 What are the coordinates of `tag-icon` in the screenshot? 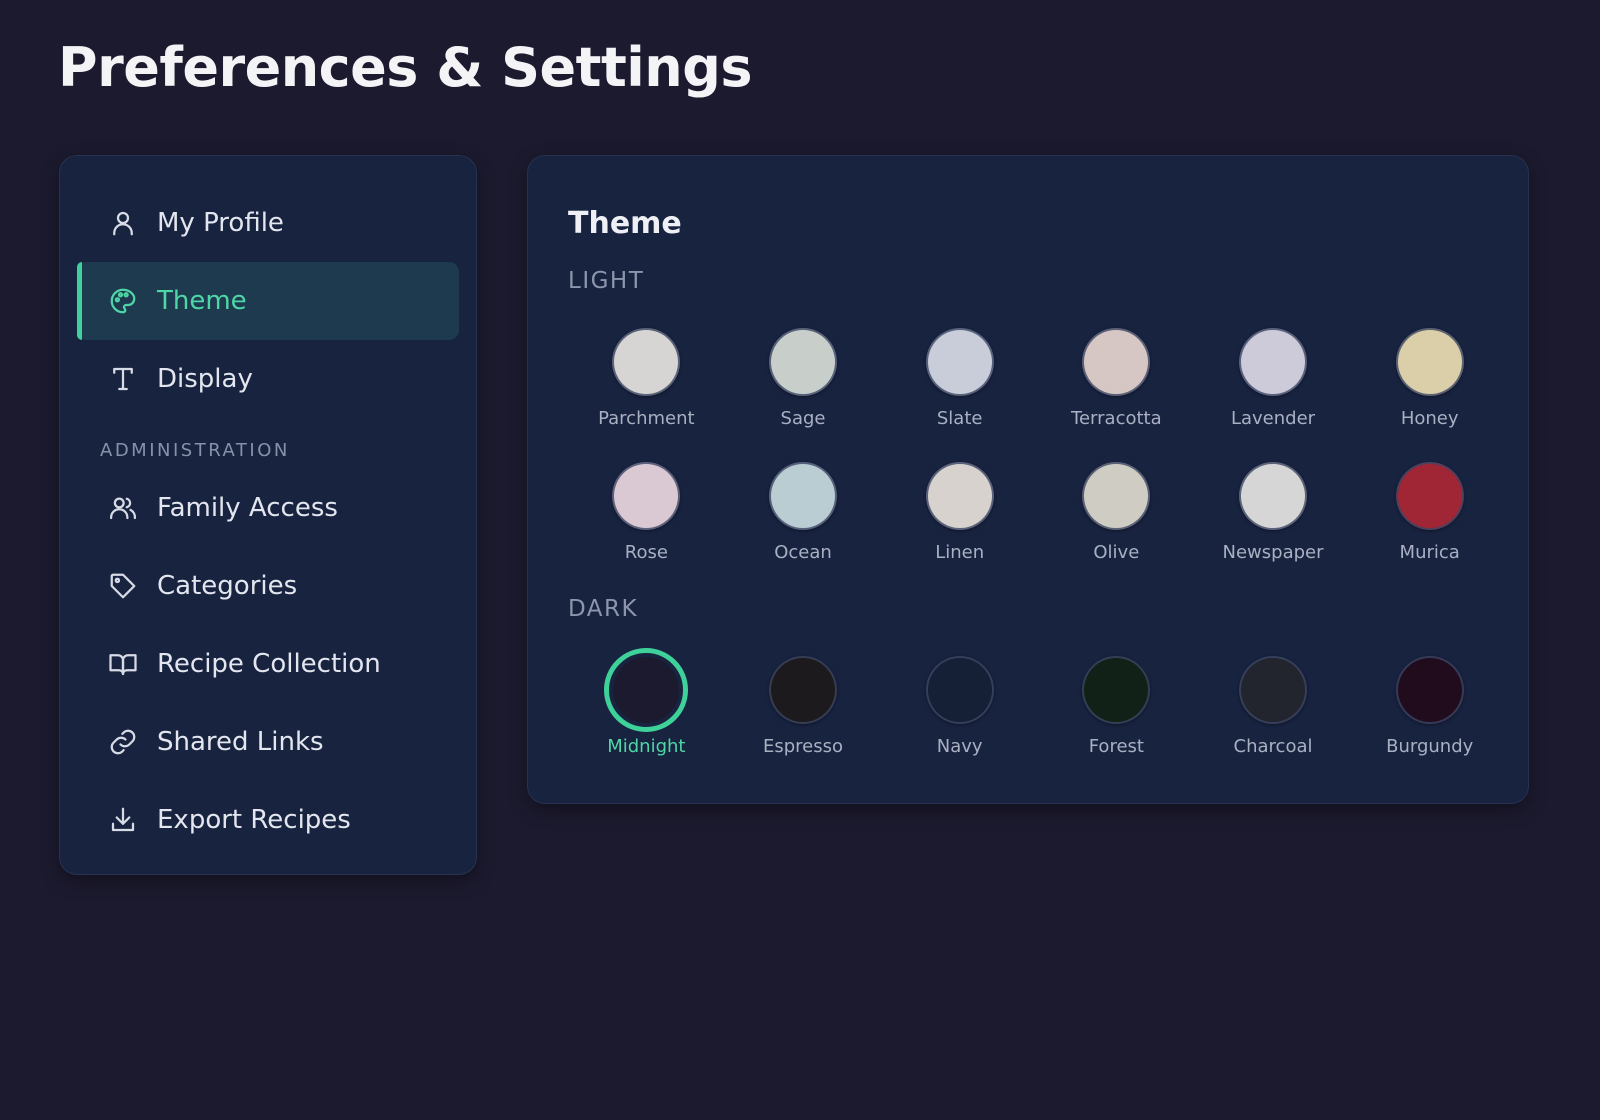 It's located at (123, 586).